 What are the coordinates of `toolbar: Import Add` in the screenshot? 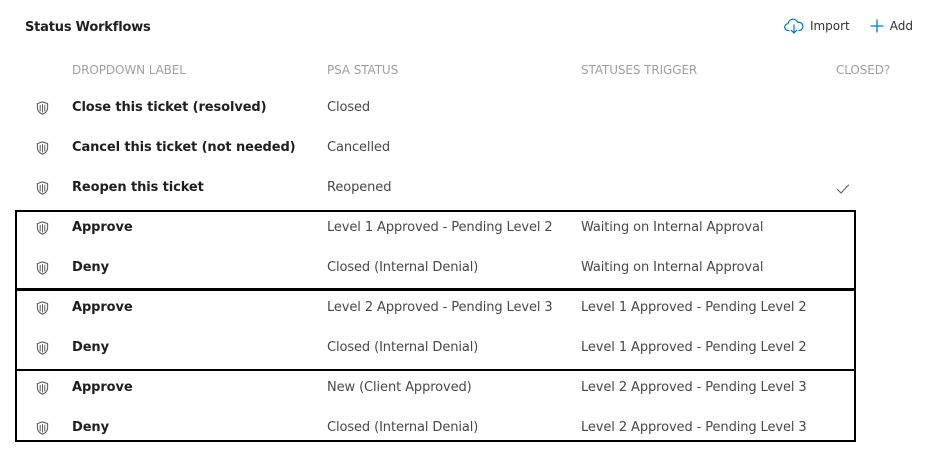 It's located at (848, 26).